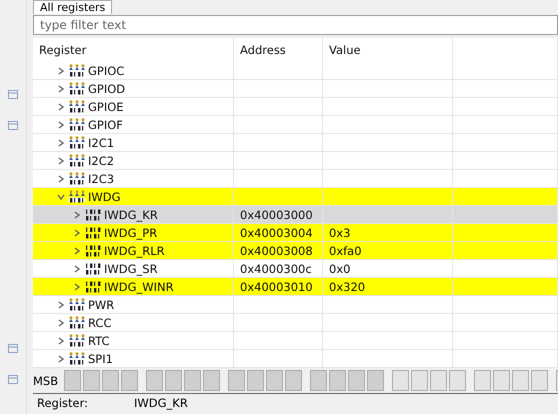  What do you see at coordinates (295, 341) in the screenshot?
I see `register-row: RTC` at bounding box center [295, 341].